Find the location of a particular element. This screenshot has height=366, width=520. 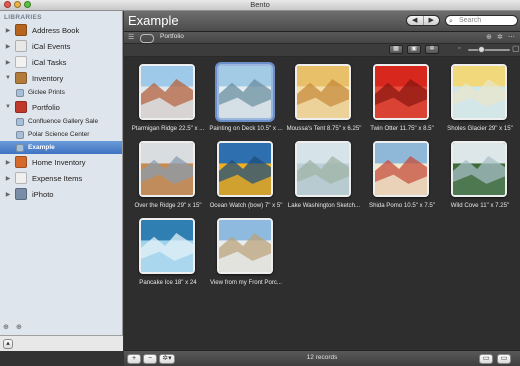

sidebar-item-label: iCal Tasks is located at coordinates (49, 62).